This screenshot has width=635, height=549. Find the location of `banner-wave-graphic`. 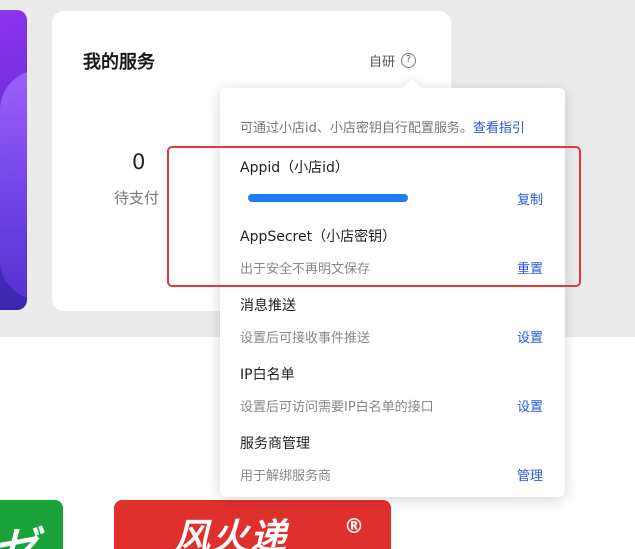

banner-wave-graphic is located at coordinates (13, 185).